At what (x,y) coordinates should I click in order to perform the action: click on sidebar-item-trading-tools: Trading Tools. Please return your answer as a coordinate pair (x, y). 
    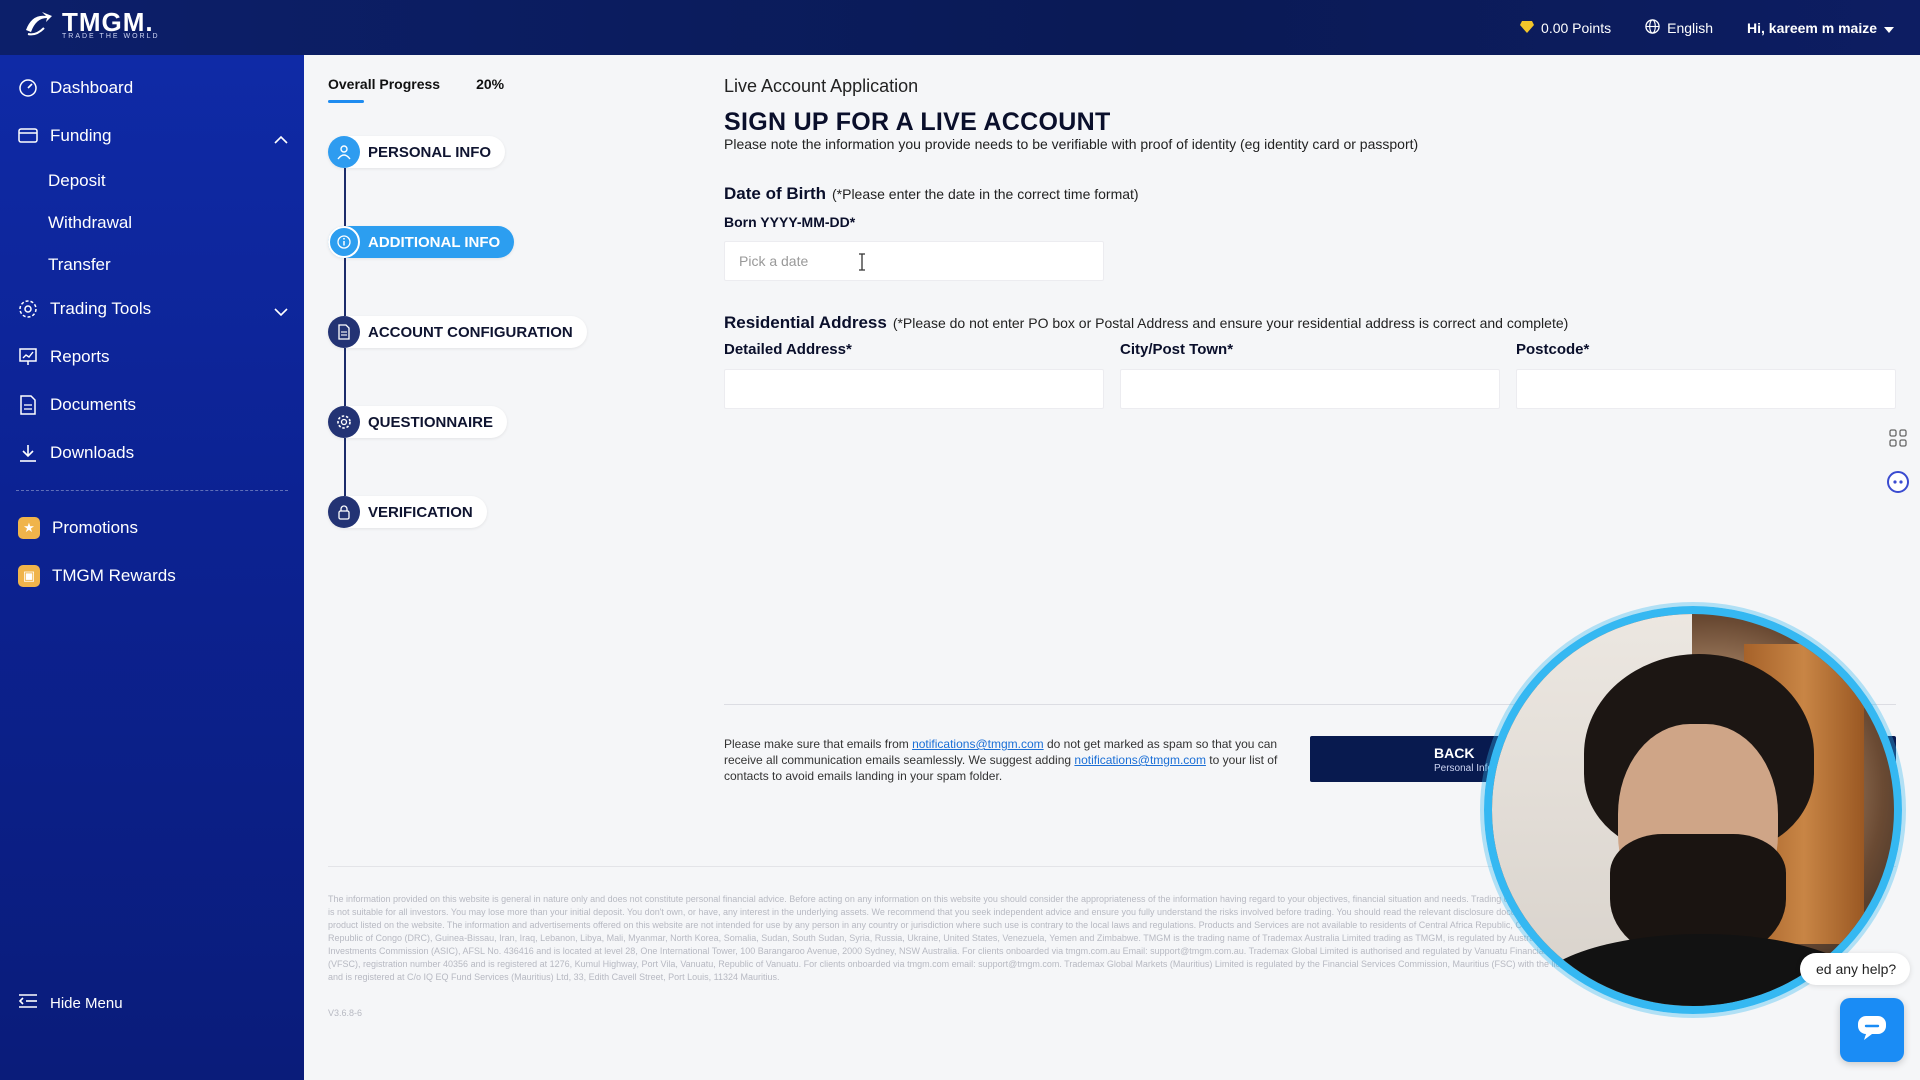
    Looking at the image, I should click on (153, 309).